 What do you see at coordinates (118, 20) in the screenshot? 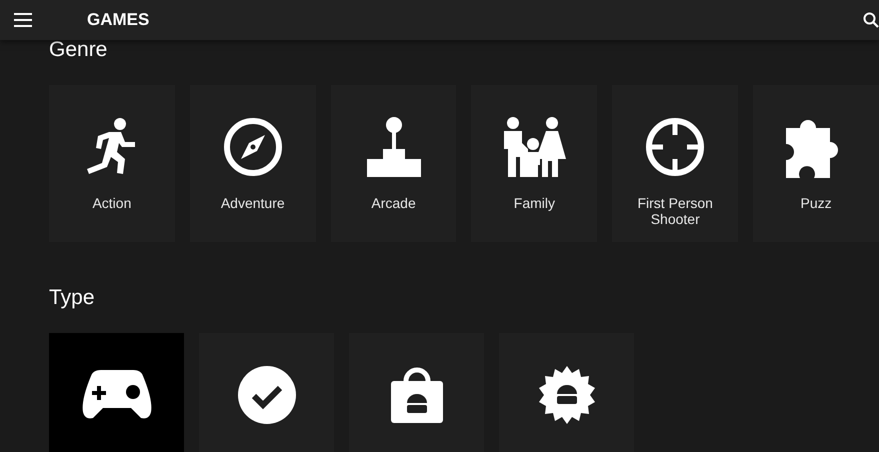
I see `app-title: GAMES` at bounding box center [118, 20].